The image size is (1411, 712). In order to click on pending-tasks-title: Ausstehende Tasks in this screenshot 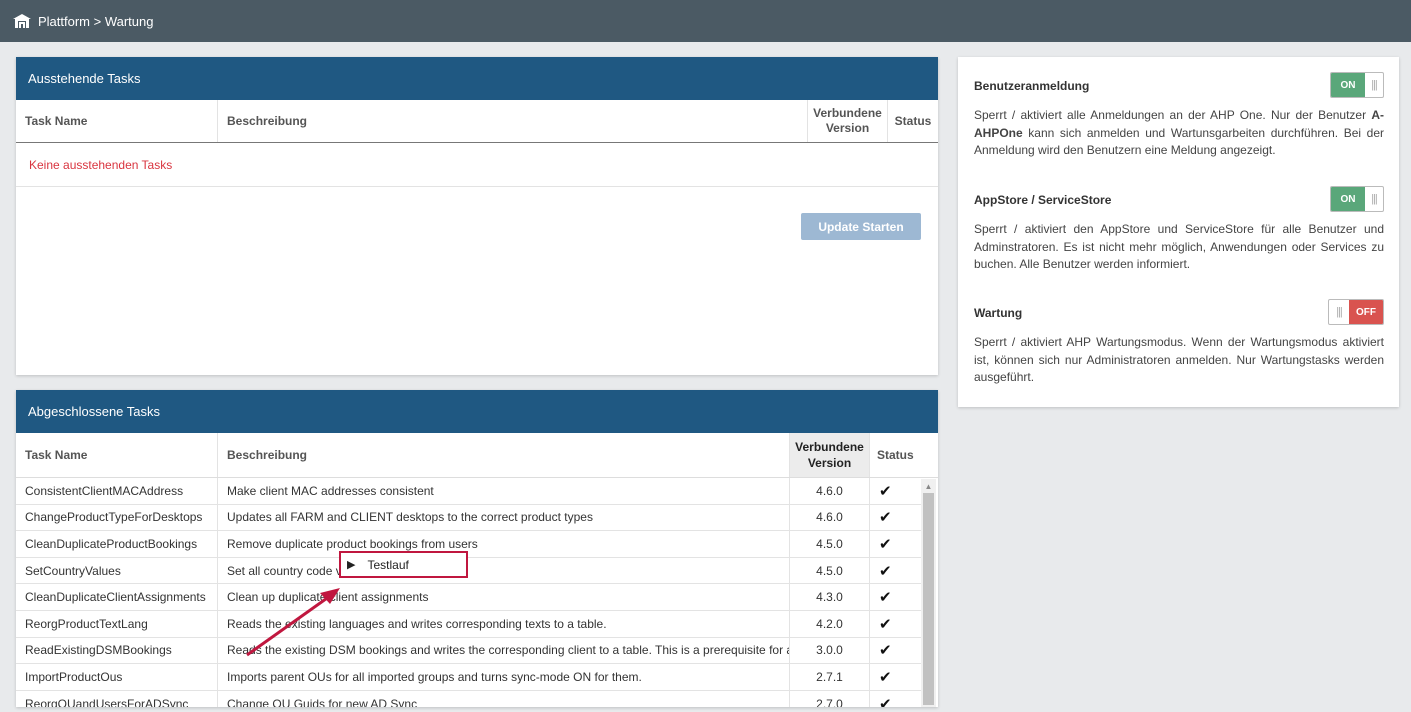, I will do `click(84, 78)`.